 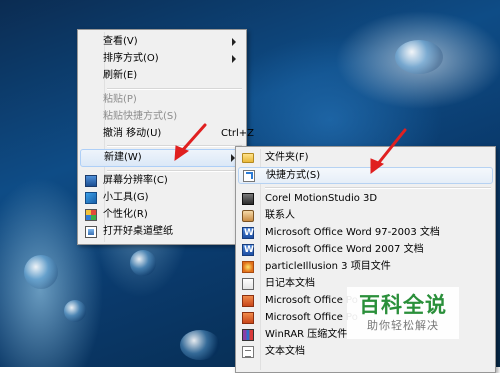 I want to click on submenu-item-text-document: 文本文档, so click(x=365, y=352).